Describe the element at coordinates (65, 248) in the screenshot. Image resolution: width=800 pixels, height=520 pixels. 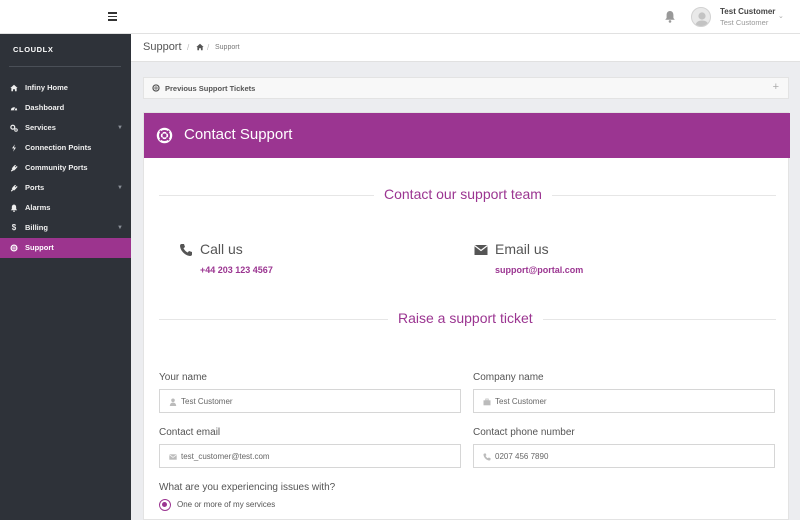
I see `sidebar-item-support: Support` at that location.